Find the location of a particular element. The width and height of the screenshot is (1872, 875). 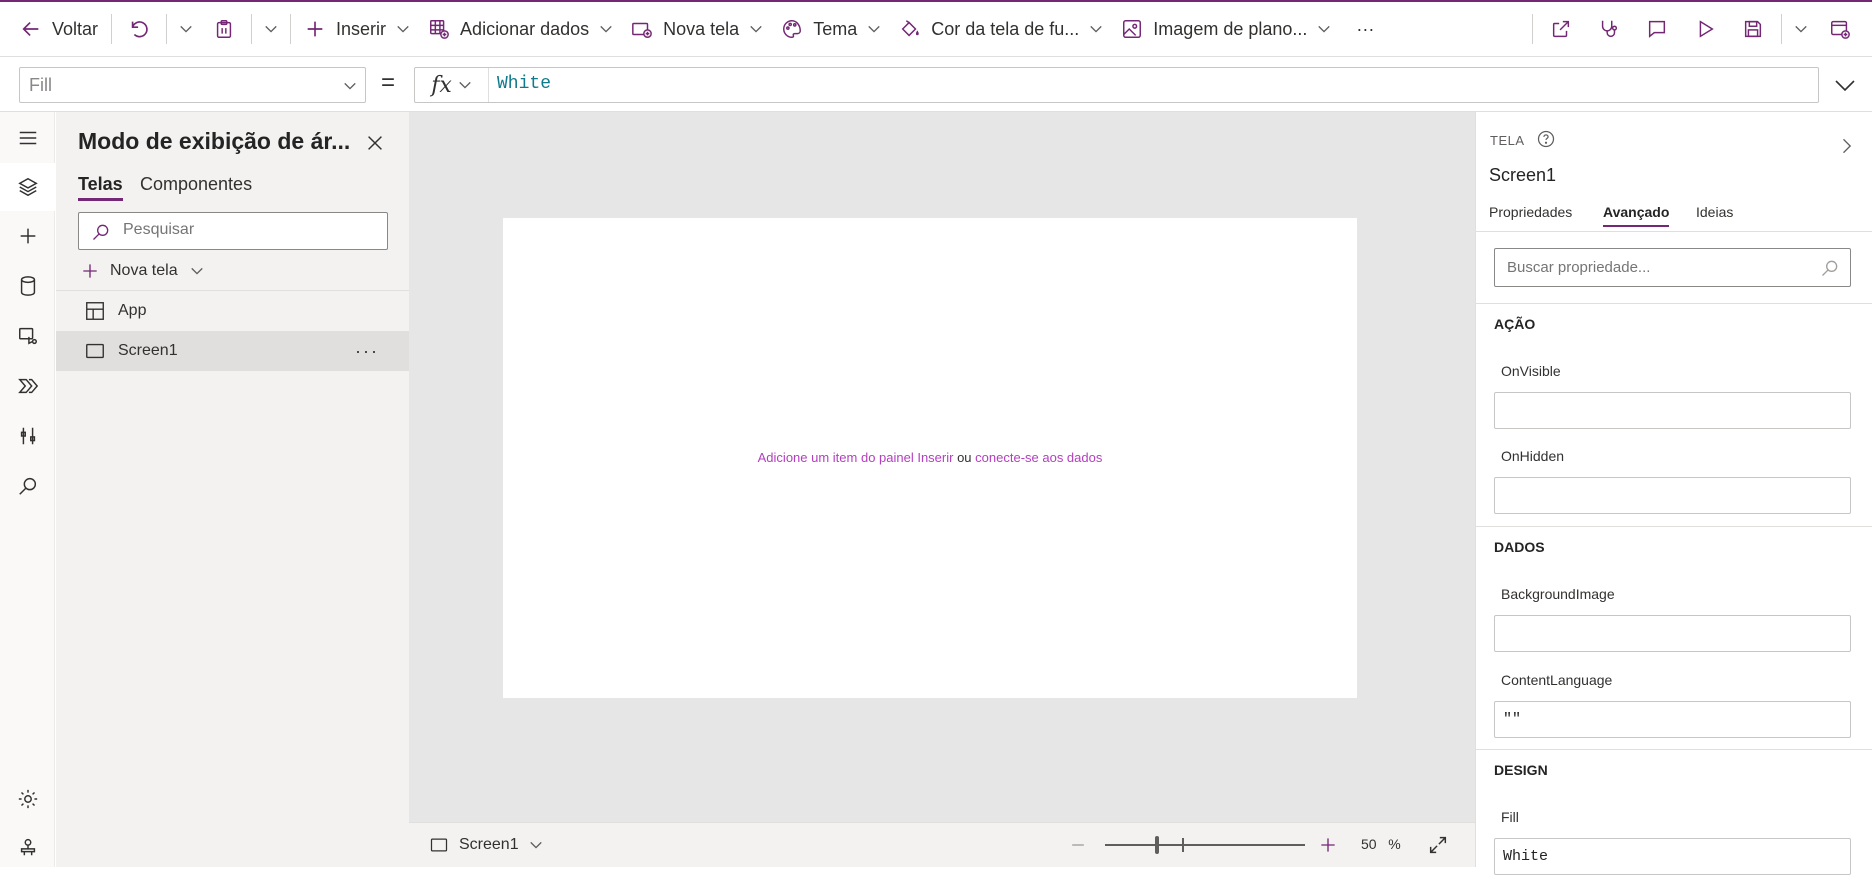

tab-advanced: Avançado is located at coordinates (1636, 215).